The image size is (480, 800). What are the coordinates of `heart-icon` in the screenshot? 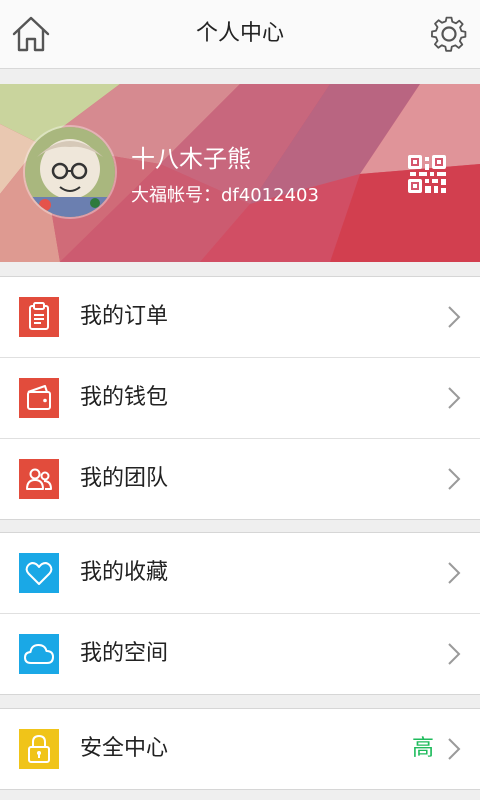 It's located at (39, 573).